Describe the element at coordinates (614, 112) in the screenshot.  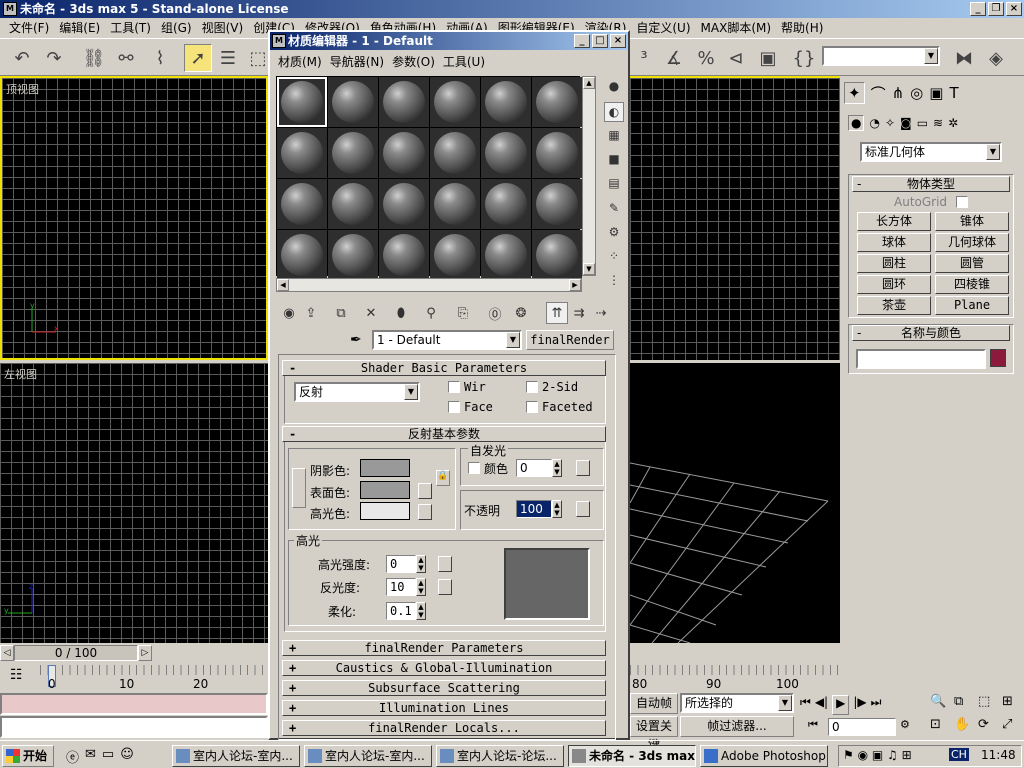
I see `backlight-icon: ◐` at that location.